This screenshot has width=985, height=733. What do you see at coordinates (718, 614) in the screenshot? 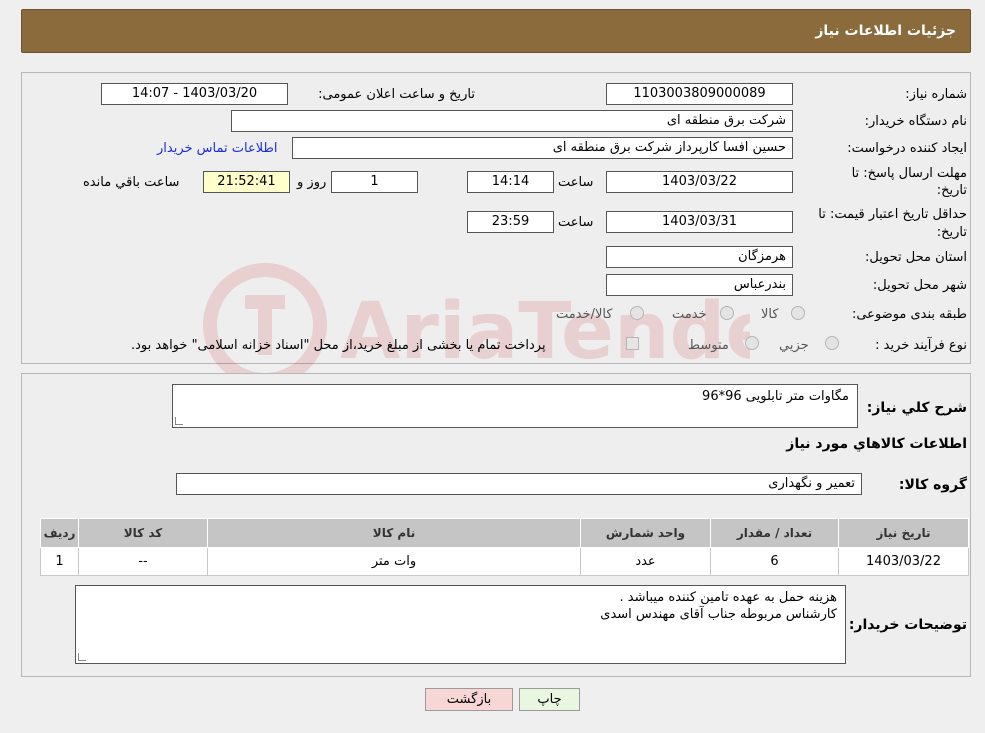
I see `buyer-notes-line-2: کارشناس مربوطه جناب آقای مهندس اسدی` at bounding box center [718, 614].